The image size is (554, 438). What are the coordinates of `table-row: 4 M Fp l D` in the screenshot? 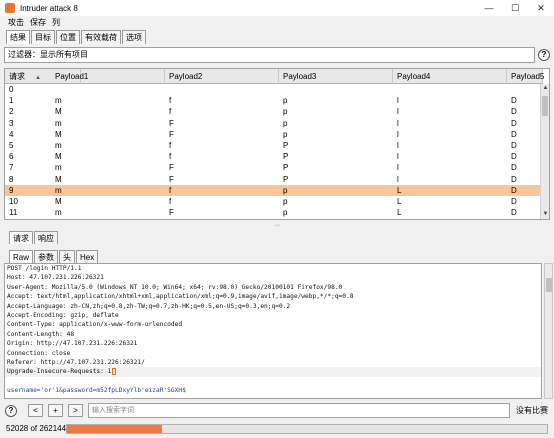 It's located at (274, 134).